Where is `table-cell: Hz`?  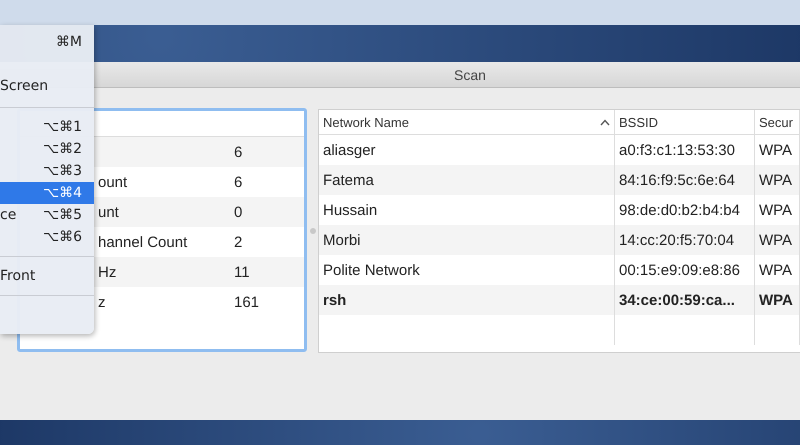 table-cell: Hz is located at coordinates (107, 272).